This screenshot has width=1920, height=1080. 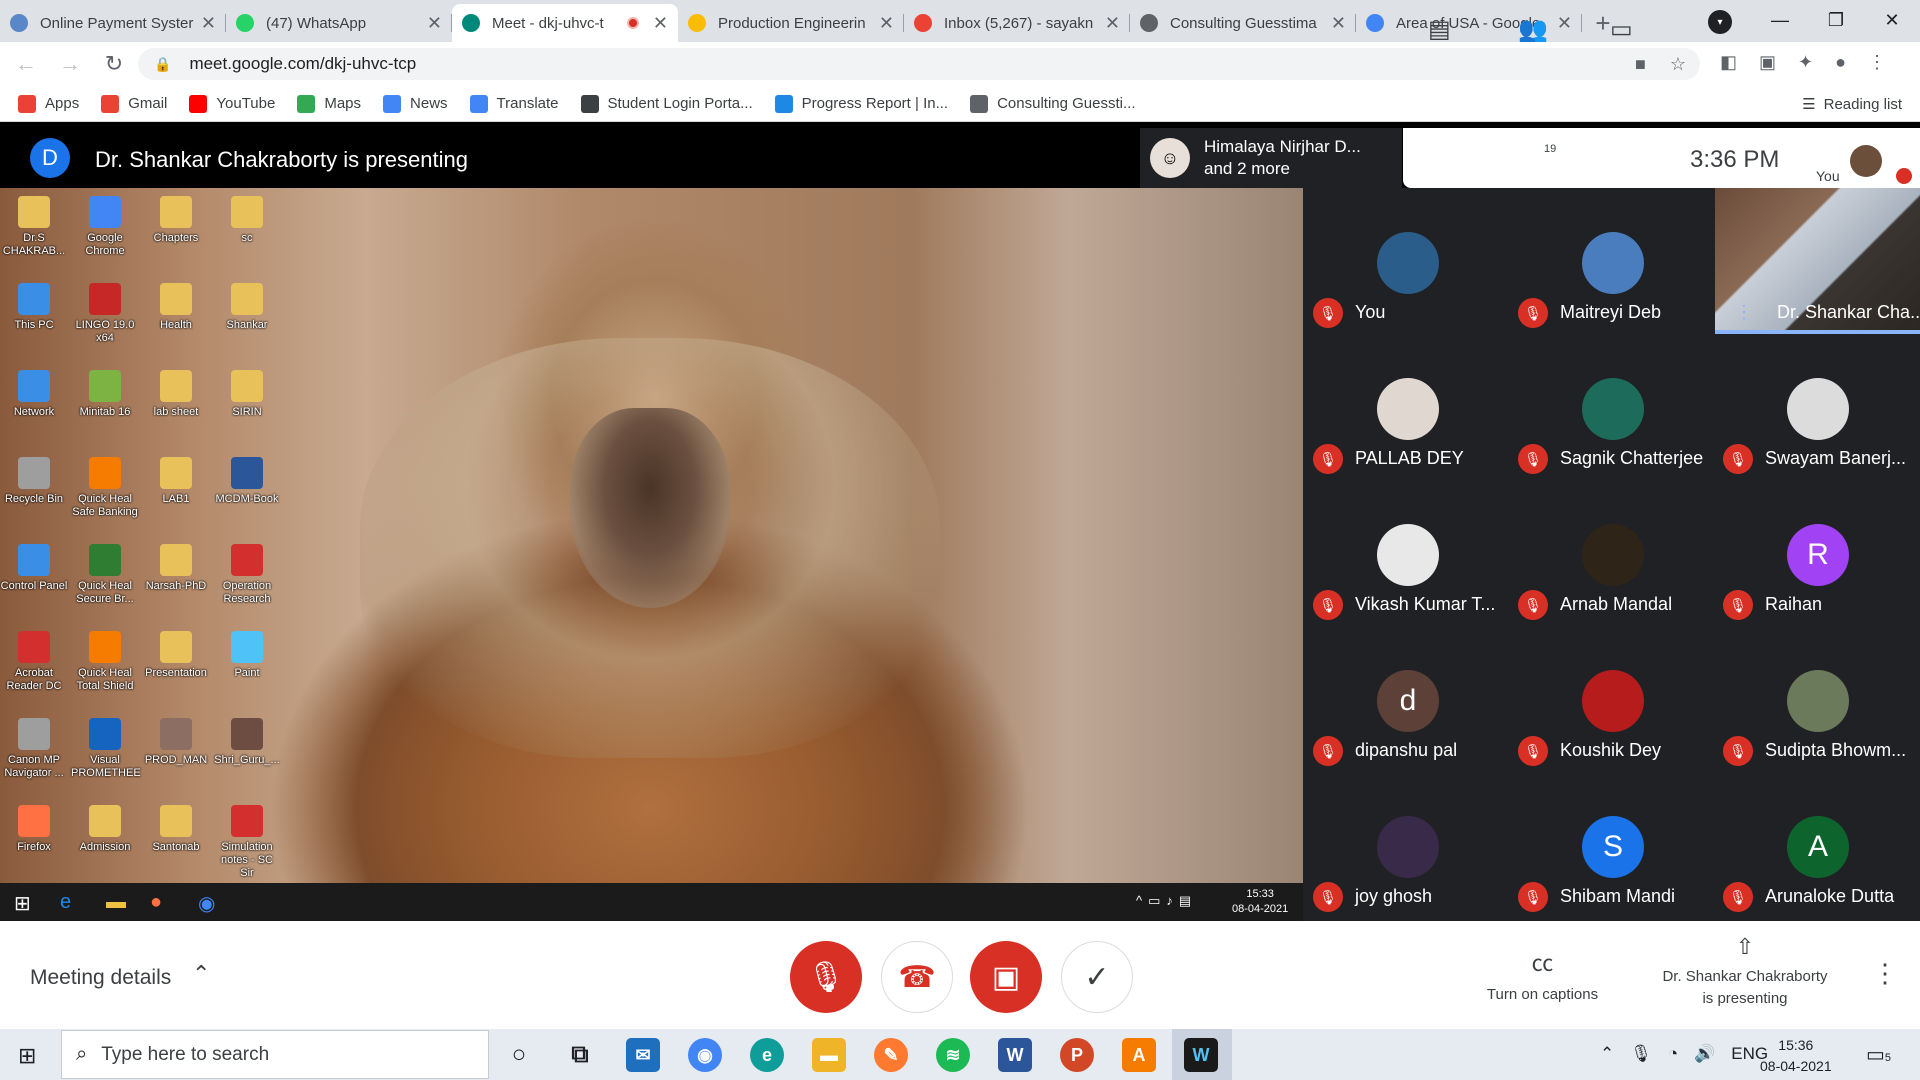 I want to click on participant-tile: d 🎙 dipanshu pal, so click(x=1407, y=699).